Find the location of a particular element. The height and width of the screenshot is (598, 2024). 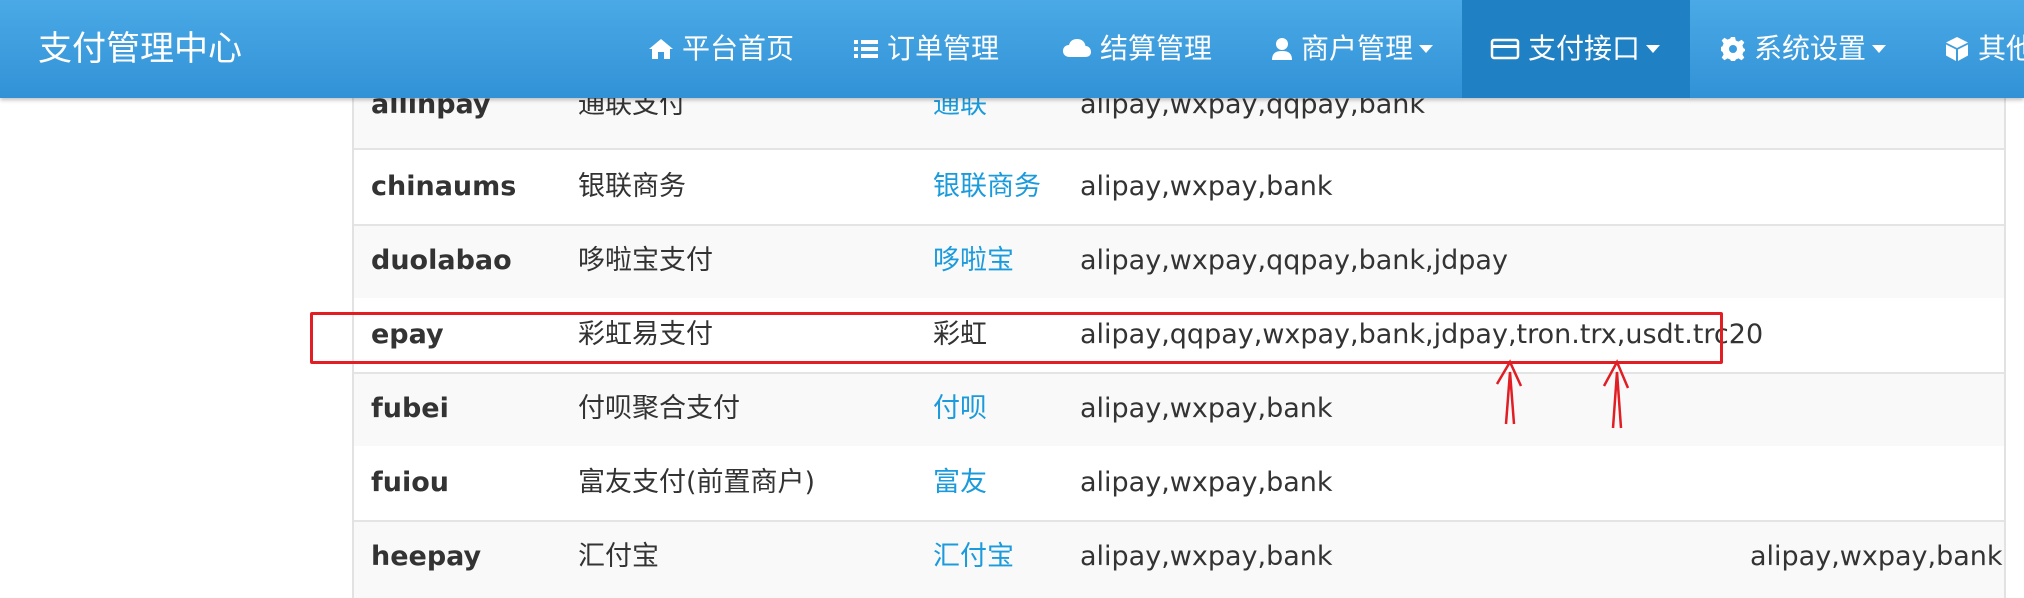

highlight-box is located at coordinates (1016, 338).